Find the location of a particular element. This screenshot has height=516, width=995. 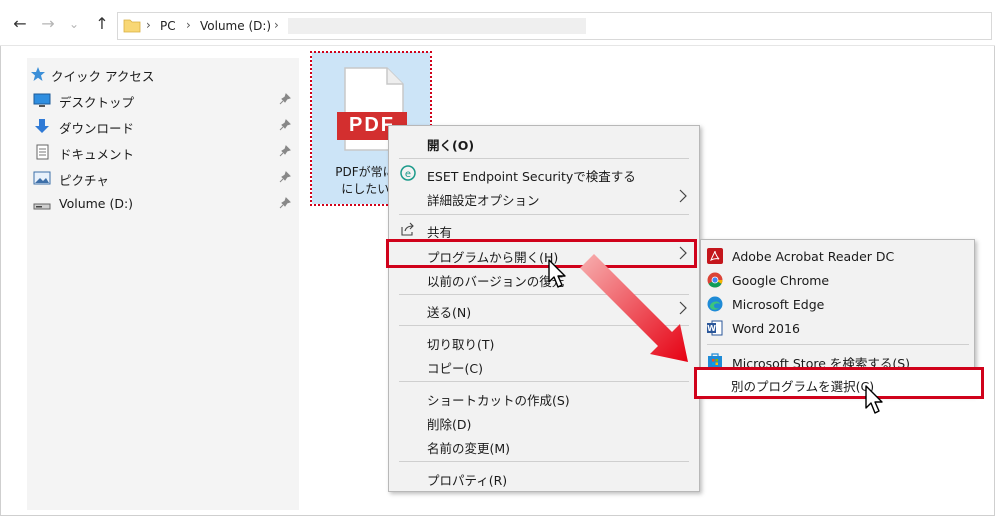

sidebar-item-label: デスクトップ is located at coordinates (97, 102).